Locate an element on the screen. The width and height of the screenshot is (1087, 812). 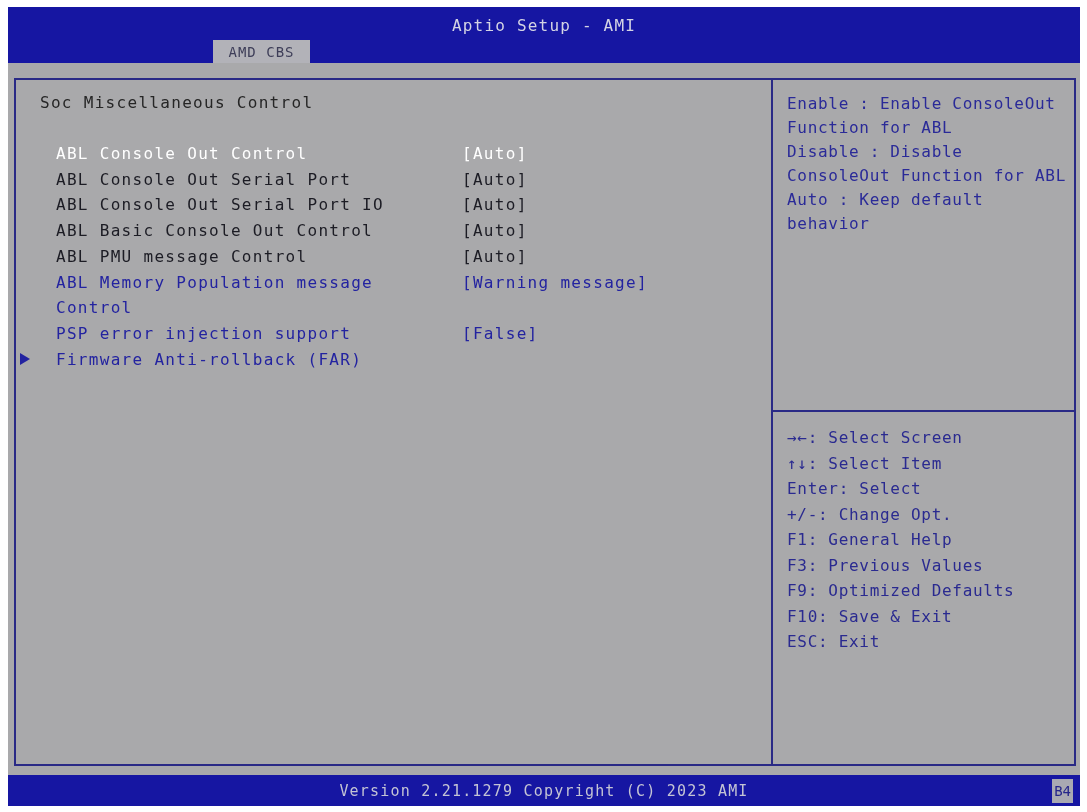
help-text: Disable : Disable ConsoleOut Function for ABL is located at coordinates (927, 164).